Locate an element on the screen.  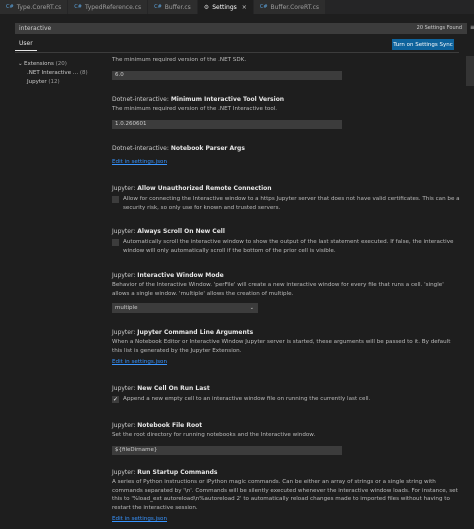
setting-name: Always Scroll On New Cell is located at coordinates (181, 231).